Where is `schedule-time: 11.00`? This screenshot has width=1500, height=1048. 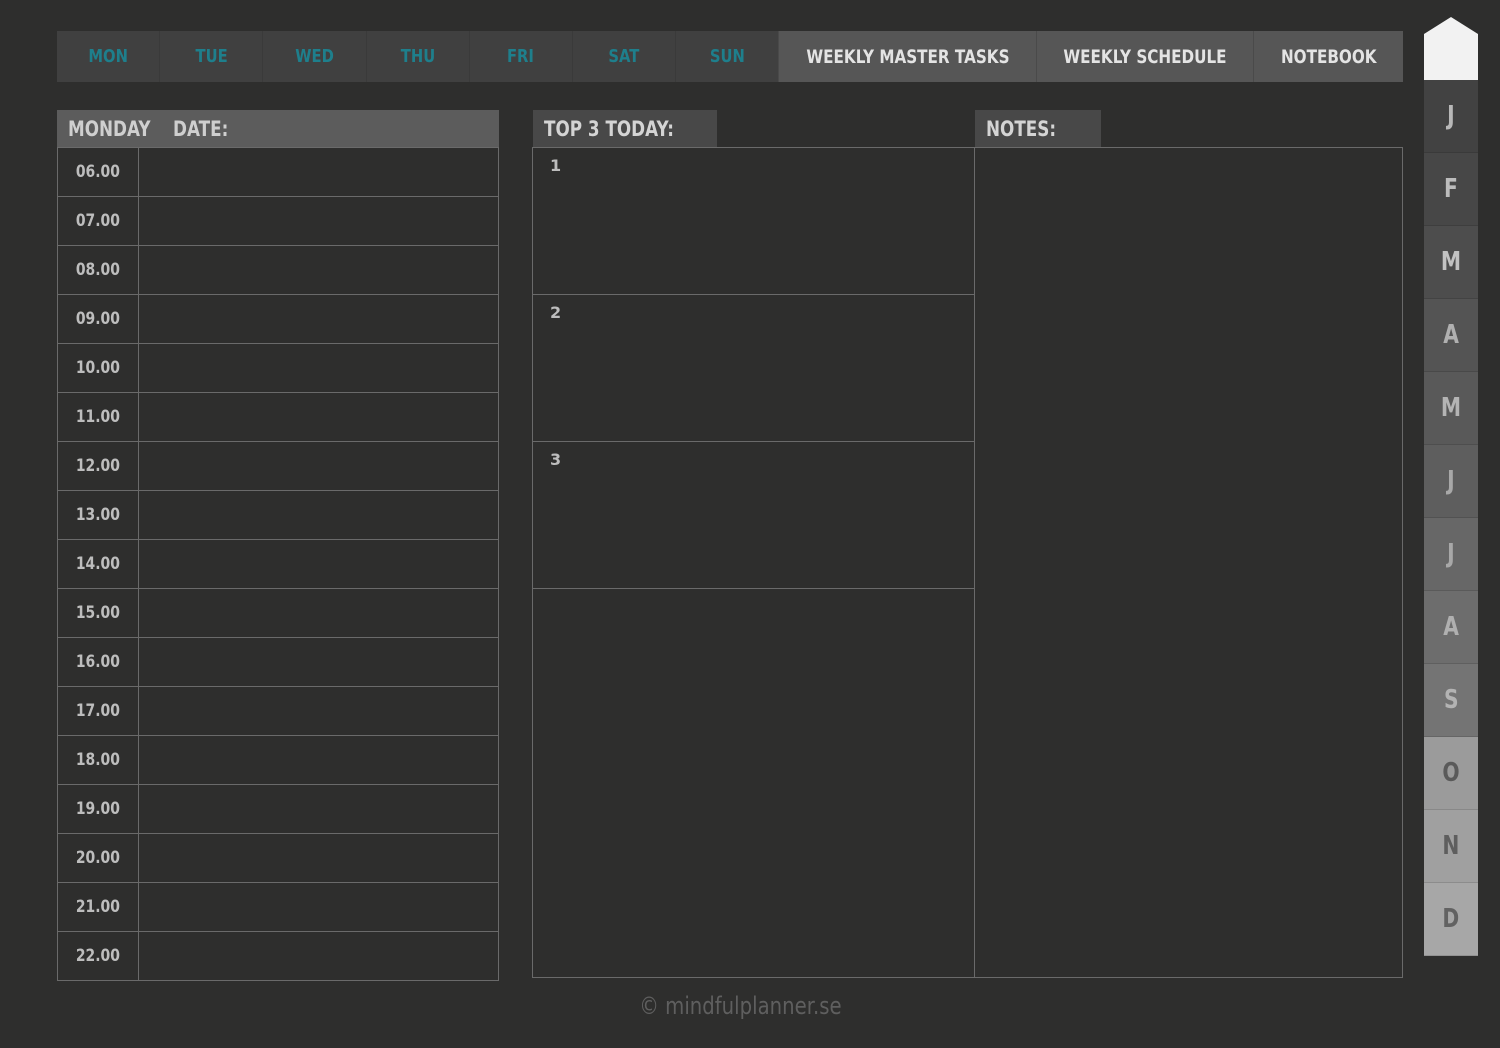
schedule-time: 11.00 is located at coordinates (98, 417).